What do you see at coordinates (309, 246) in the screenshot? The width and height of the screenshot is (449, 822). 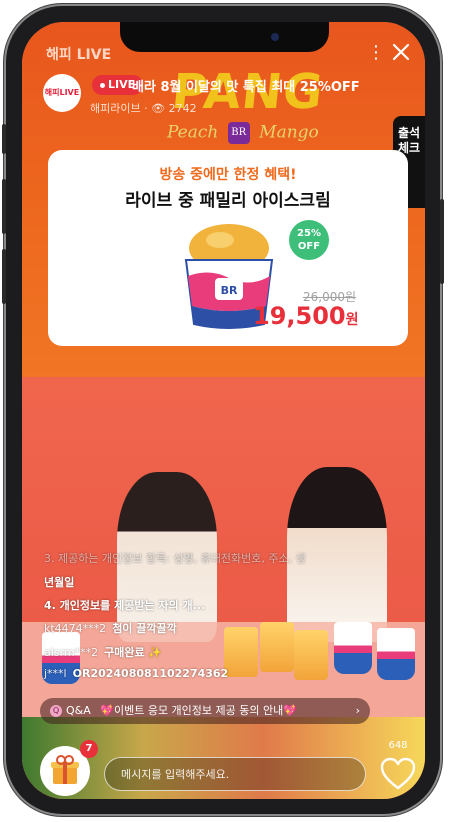 I see `discount-label: OFF` at bounding box center [309, 246].